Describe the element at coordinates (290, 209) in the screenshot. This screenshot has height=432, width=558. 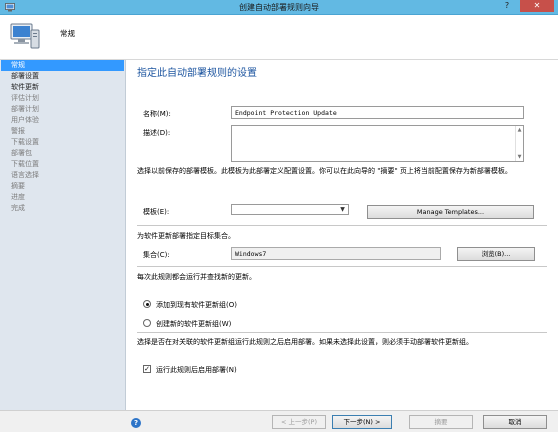
I see `template-select: ▼` at that location.